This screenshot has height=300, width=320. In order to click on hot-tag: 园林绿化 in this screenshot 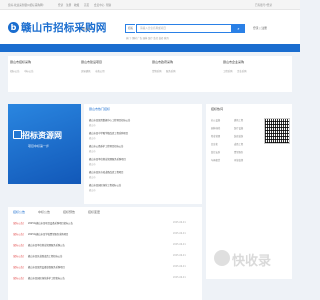, I will do `click(215, 128)`.